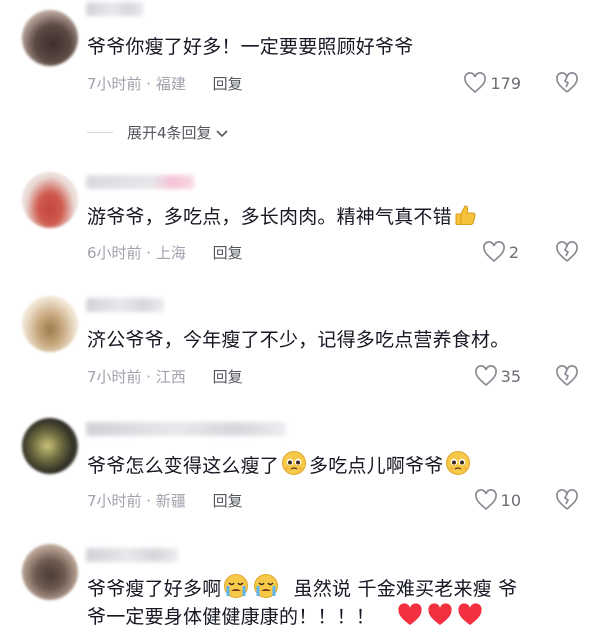  What do you see at coordinates (465, 215) in the screenshot?
I see `thumbs-up-emoji` at bounding box center [465, 215].